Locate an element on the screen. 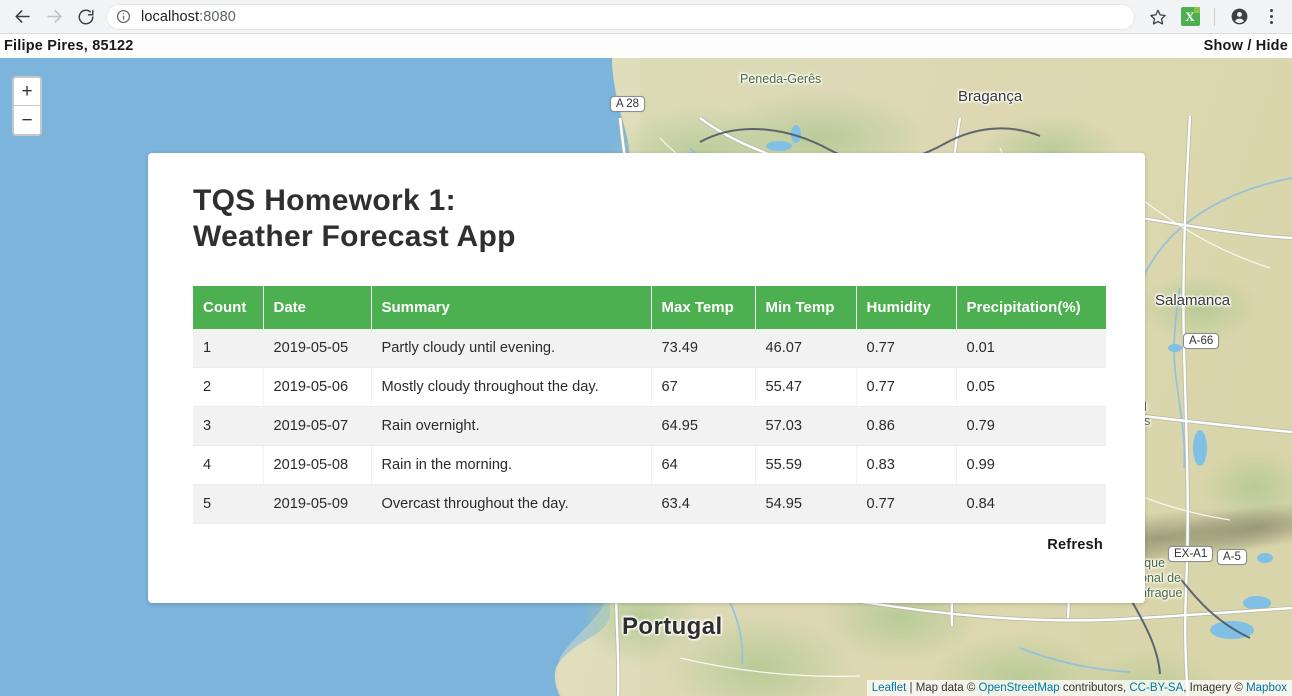 The height and width of the screenshot is (696, 1292). back-button is located at coordinates (22, 17).